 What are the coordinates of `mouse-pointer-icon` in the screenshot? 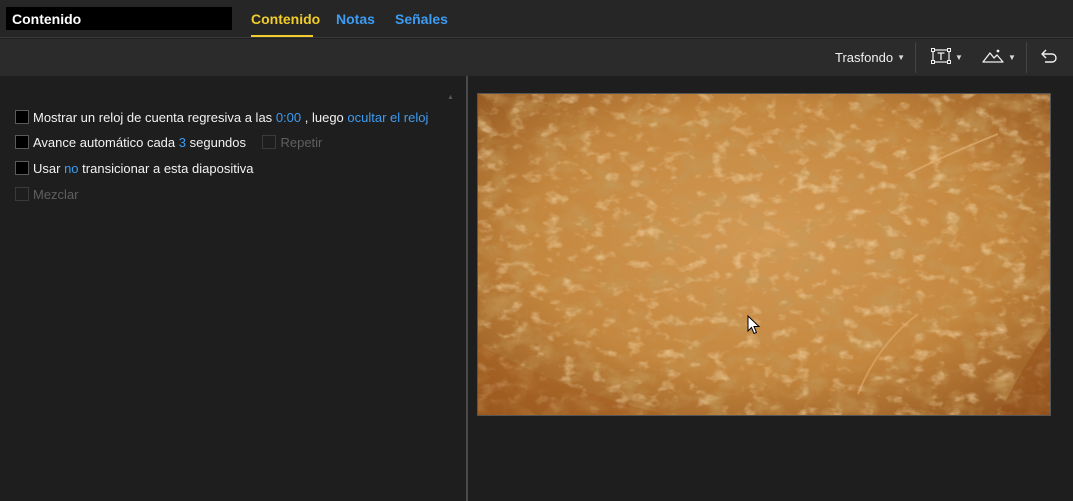 It's located at (754, 325).